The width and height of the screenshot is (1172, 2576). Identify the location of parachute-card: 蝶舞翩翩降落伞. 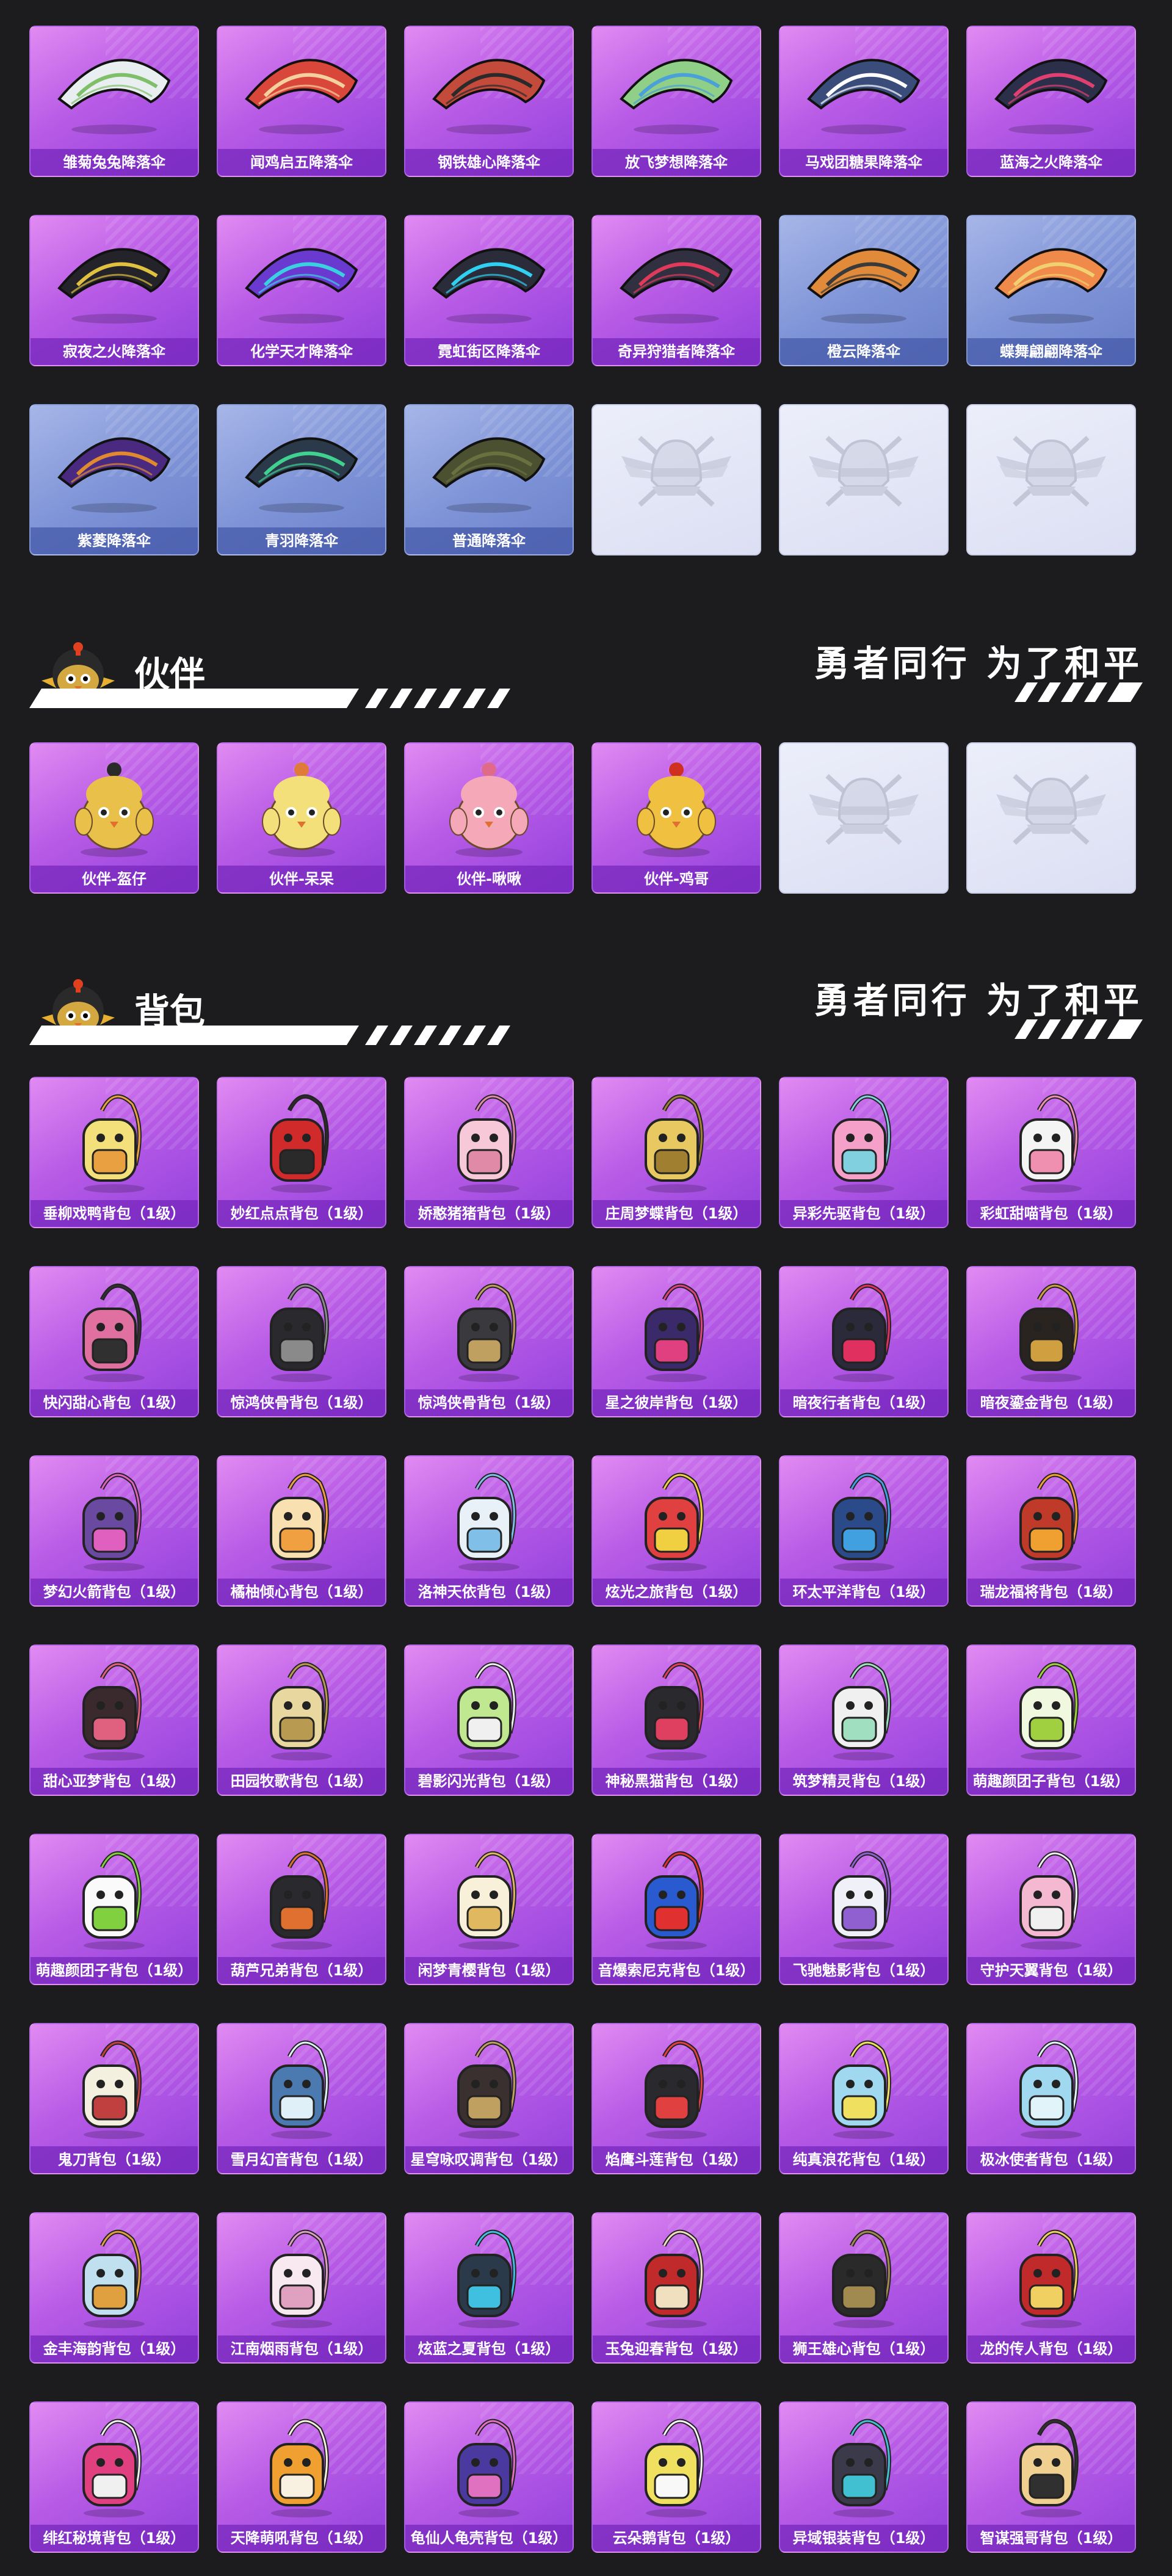
(1051, 290).